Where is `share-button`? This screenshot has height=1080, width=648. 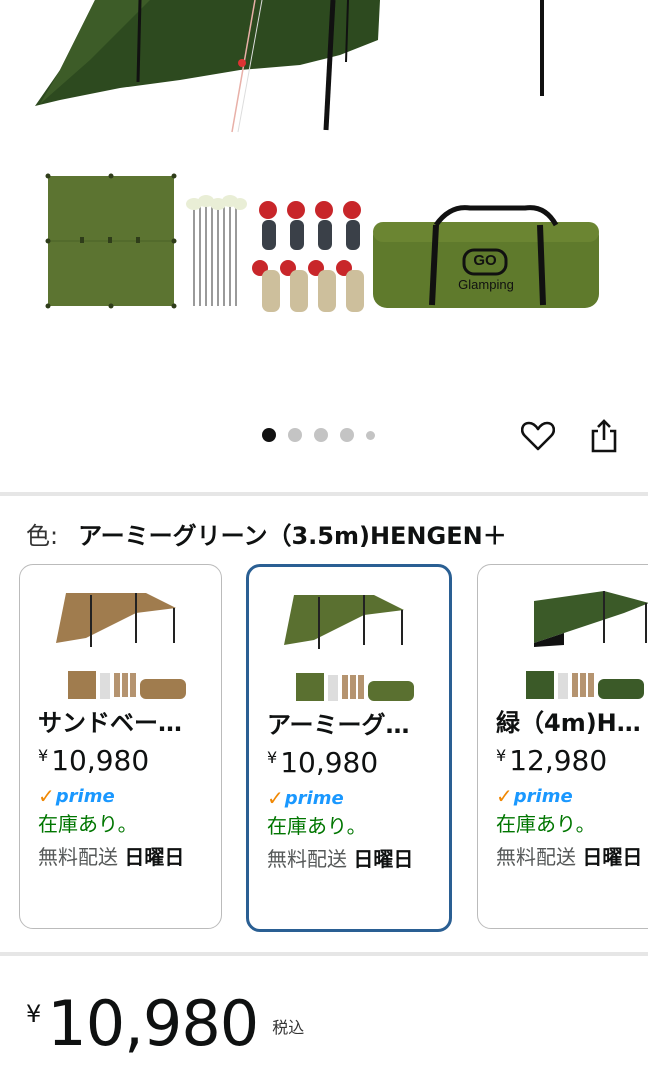 share-button is located at coordinates (604, 436).